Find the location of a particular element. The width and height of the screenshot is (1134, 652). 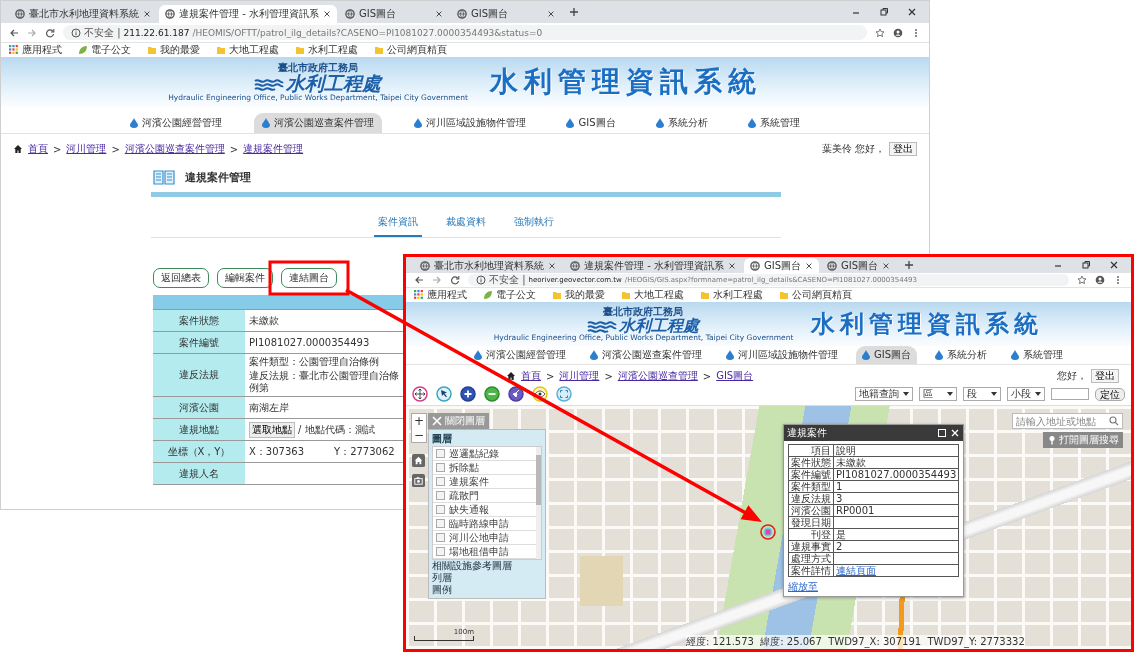

layer-checkbox-item: 缺失通報 is located at coordinates (484, 510).